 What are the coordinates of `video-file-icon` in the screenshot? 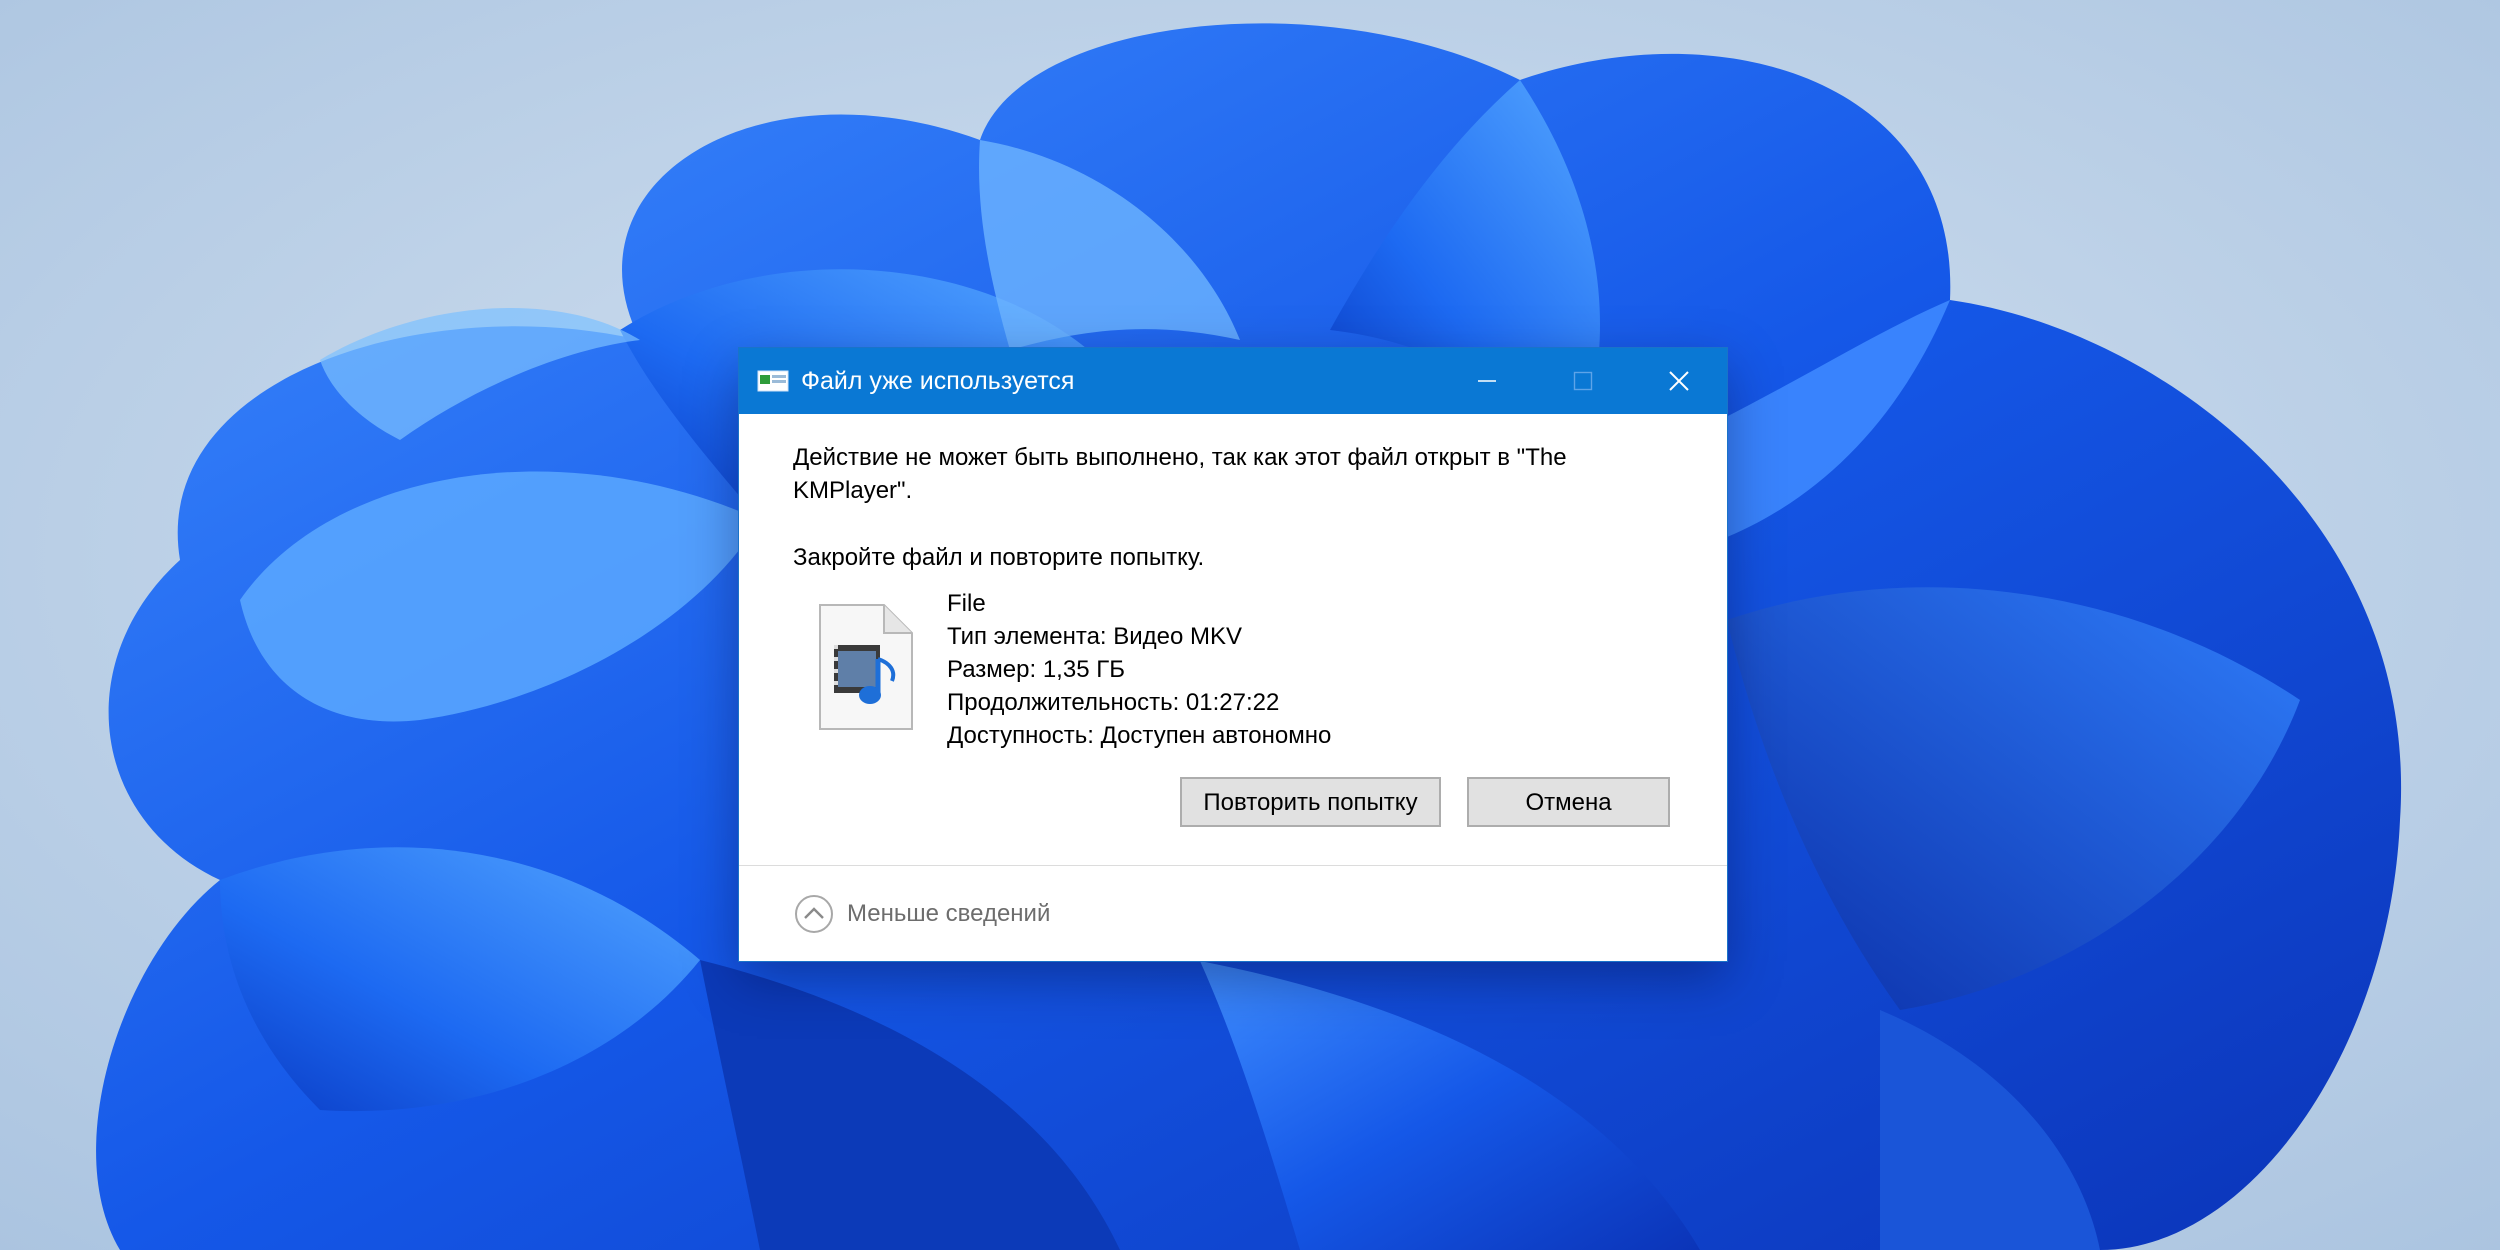 It's located at (866, 667).